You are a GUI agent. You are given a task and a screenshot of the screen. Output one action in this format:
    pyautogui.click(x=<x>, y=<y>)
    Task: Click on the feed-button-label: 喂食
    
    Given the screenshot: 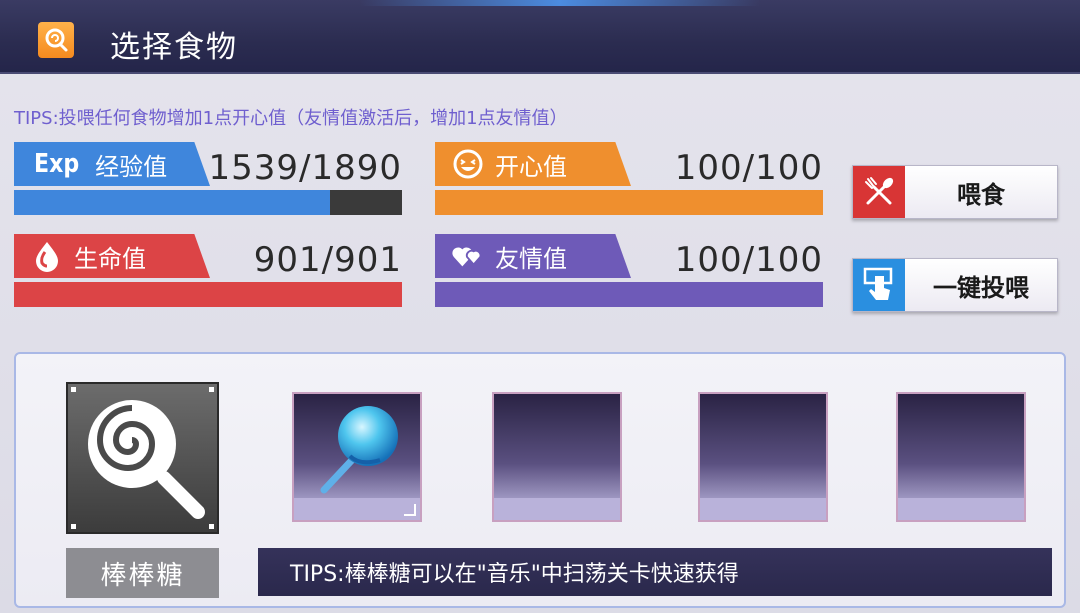 What is the action you would take?
    pyautogui.click(x=981, y=194)
    